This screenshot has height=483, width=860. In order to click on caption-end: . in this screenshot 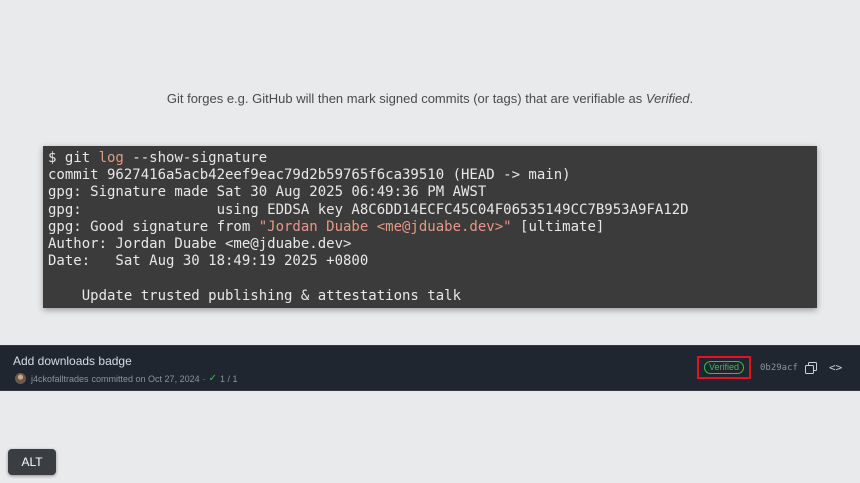, I will do `click(691, 98)`.